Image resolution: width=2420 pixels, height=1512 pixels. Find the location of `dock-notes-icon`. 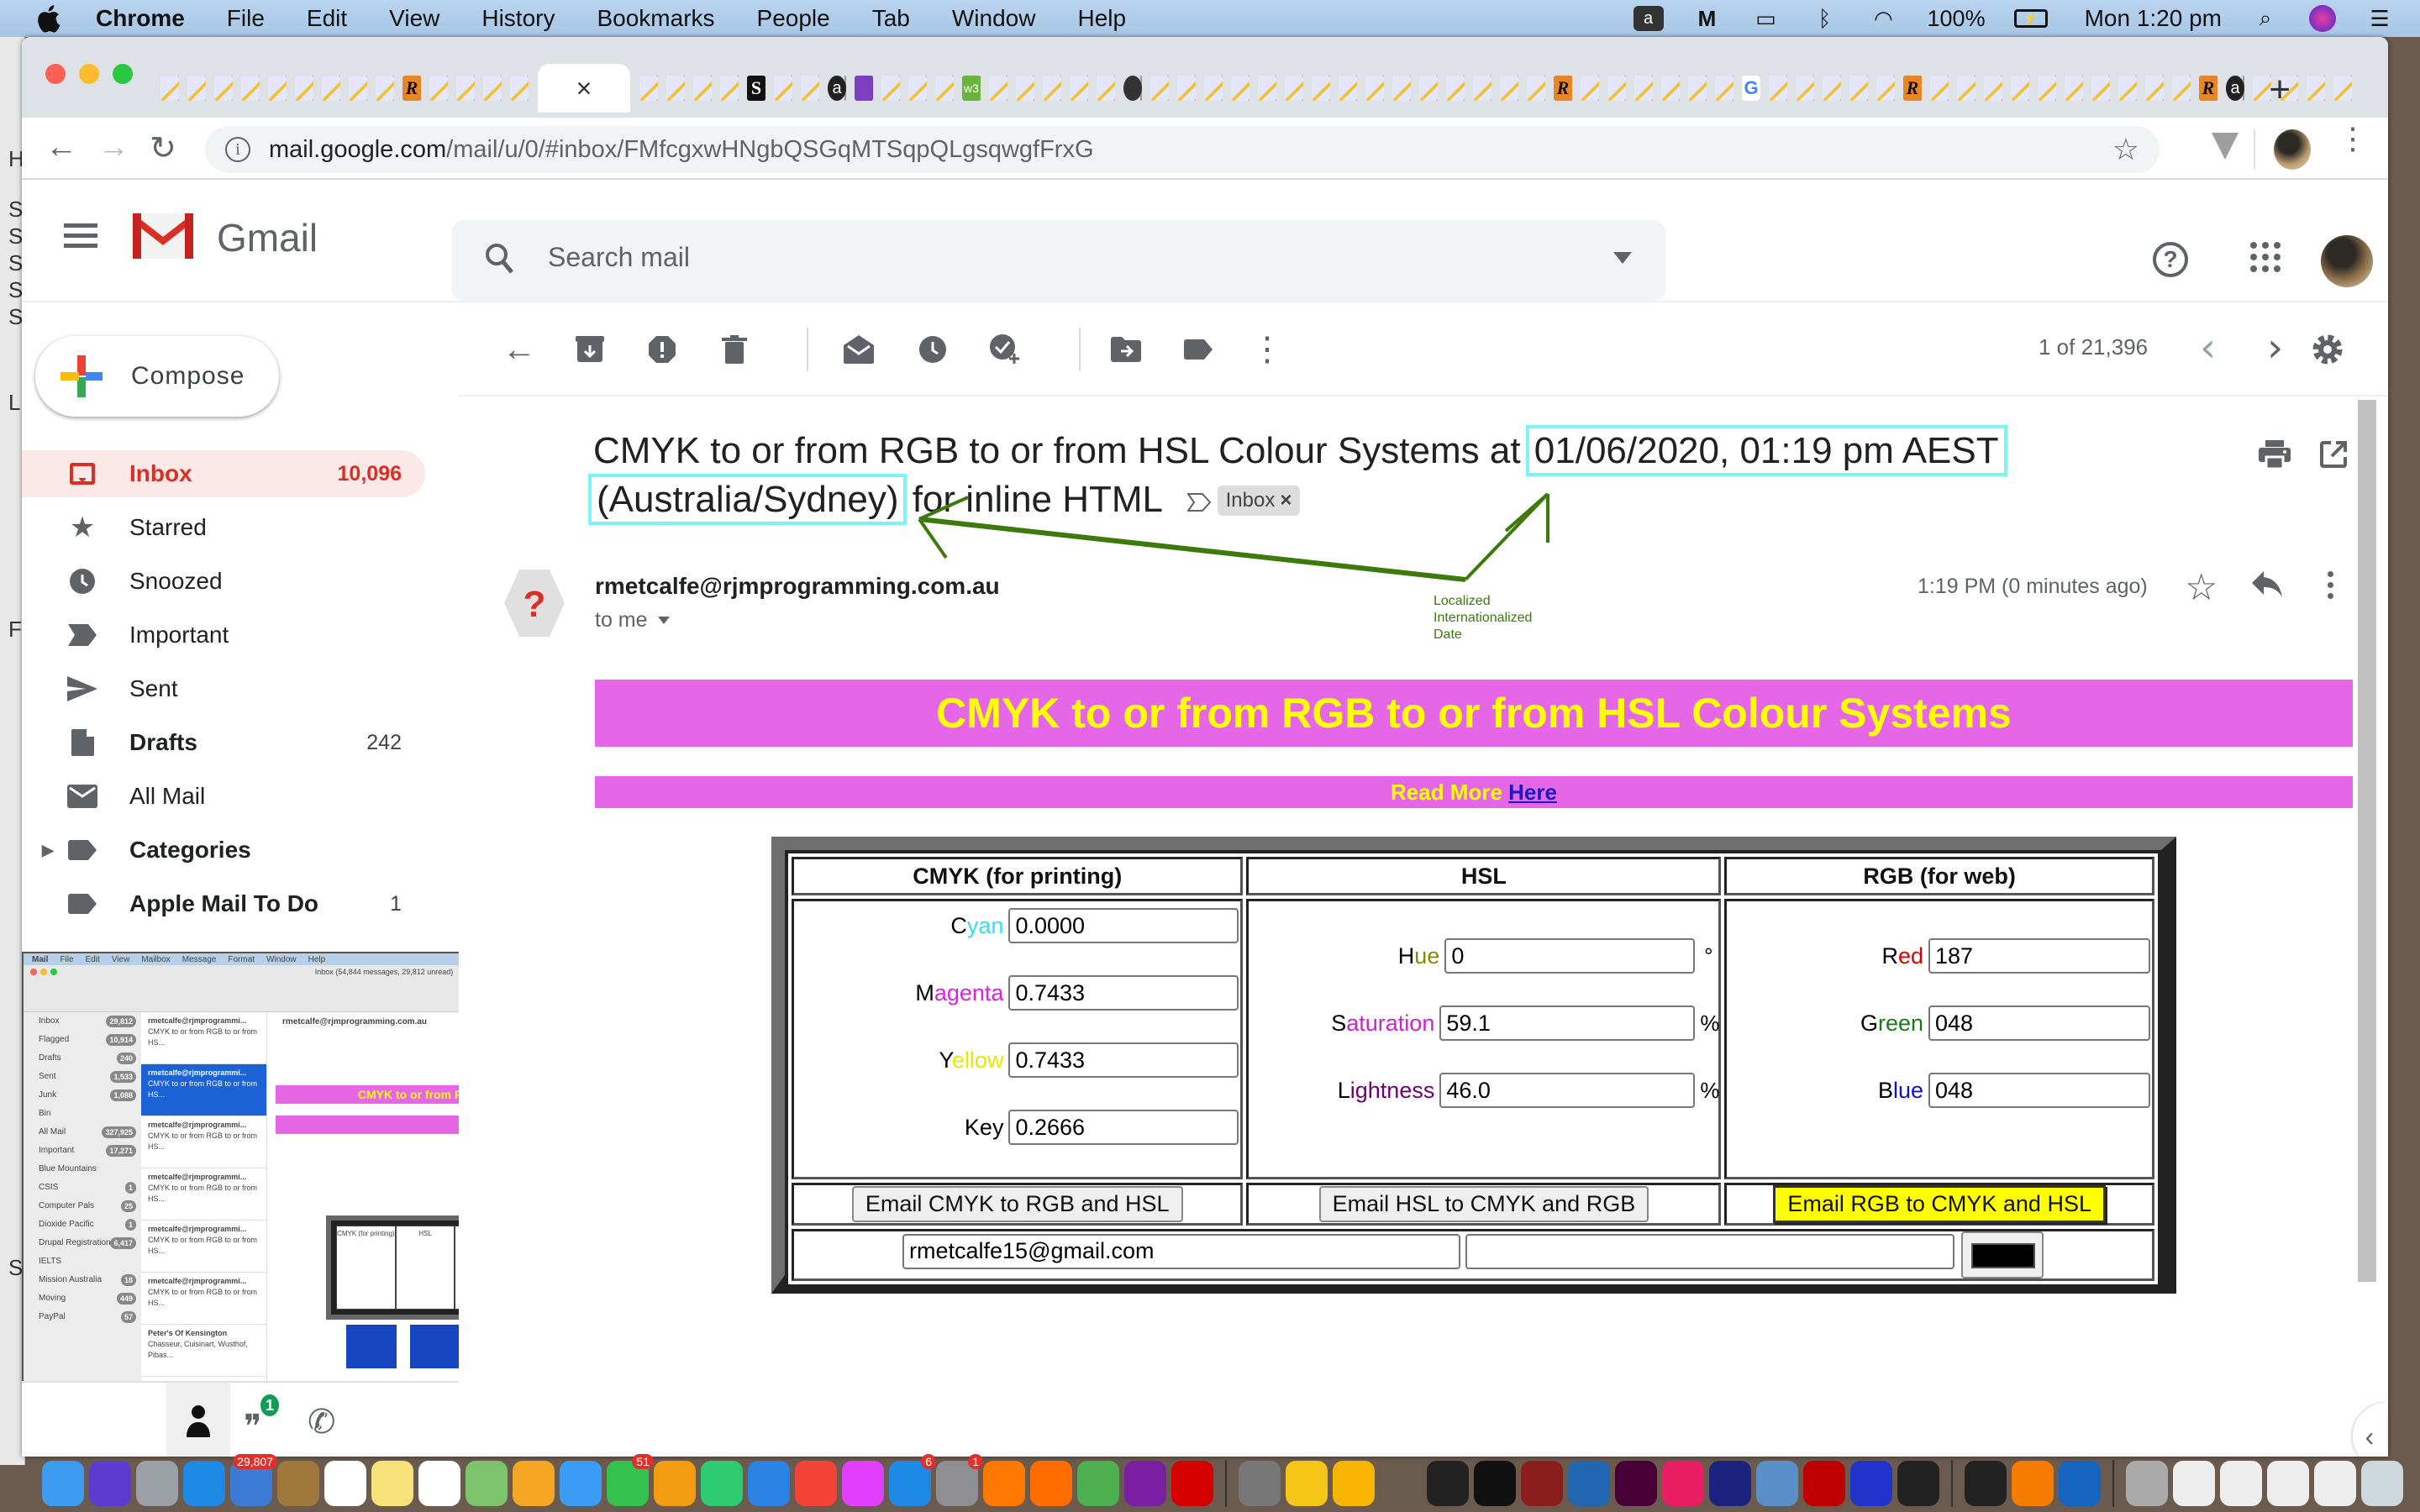

dock-notes-icon is located at coordinates (392, 1483).